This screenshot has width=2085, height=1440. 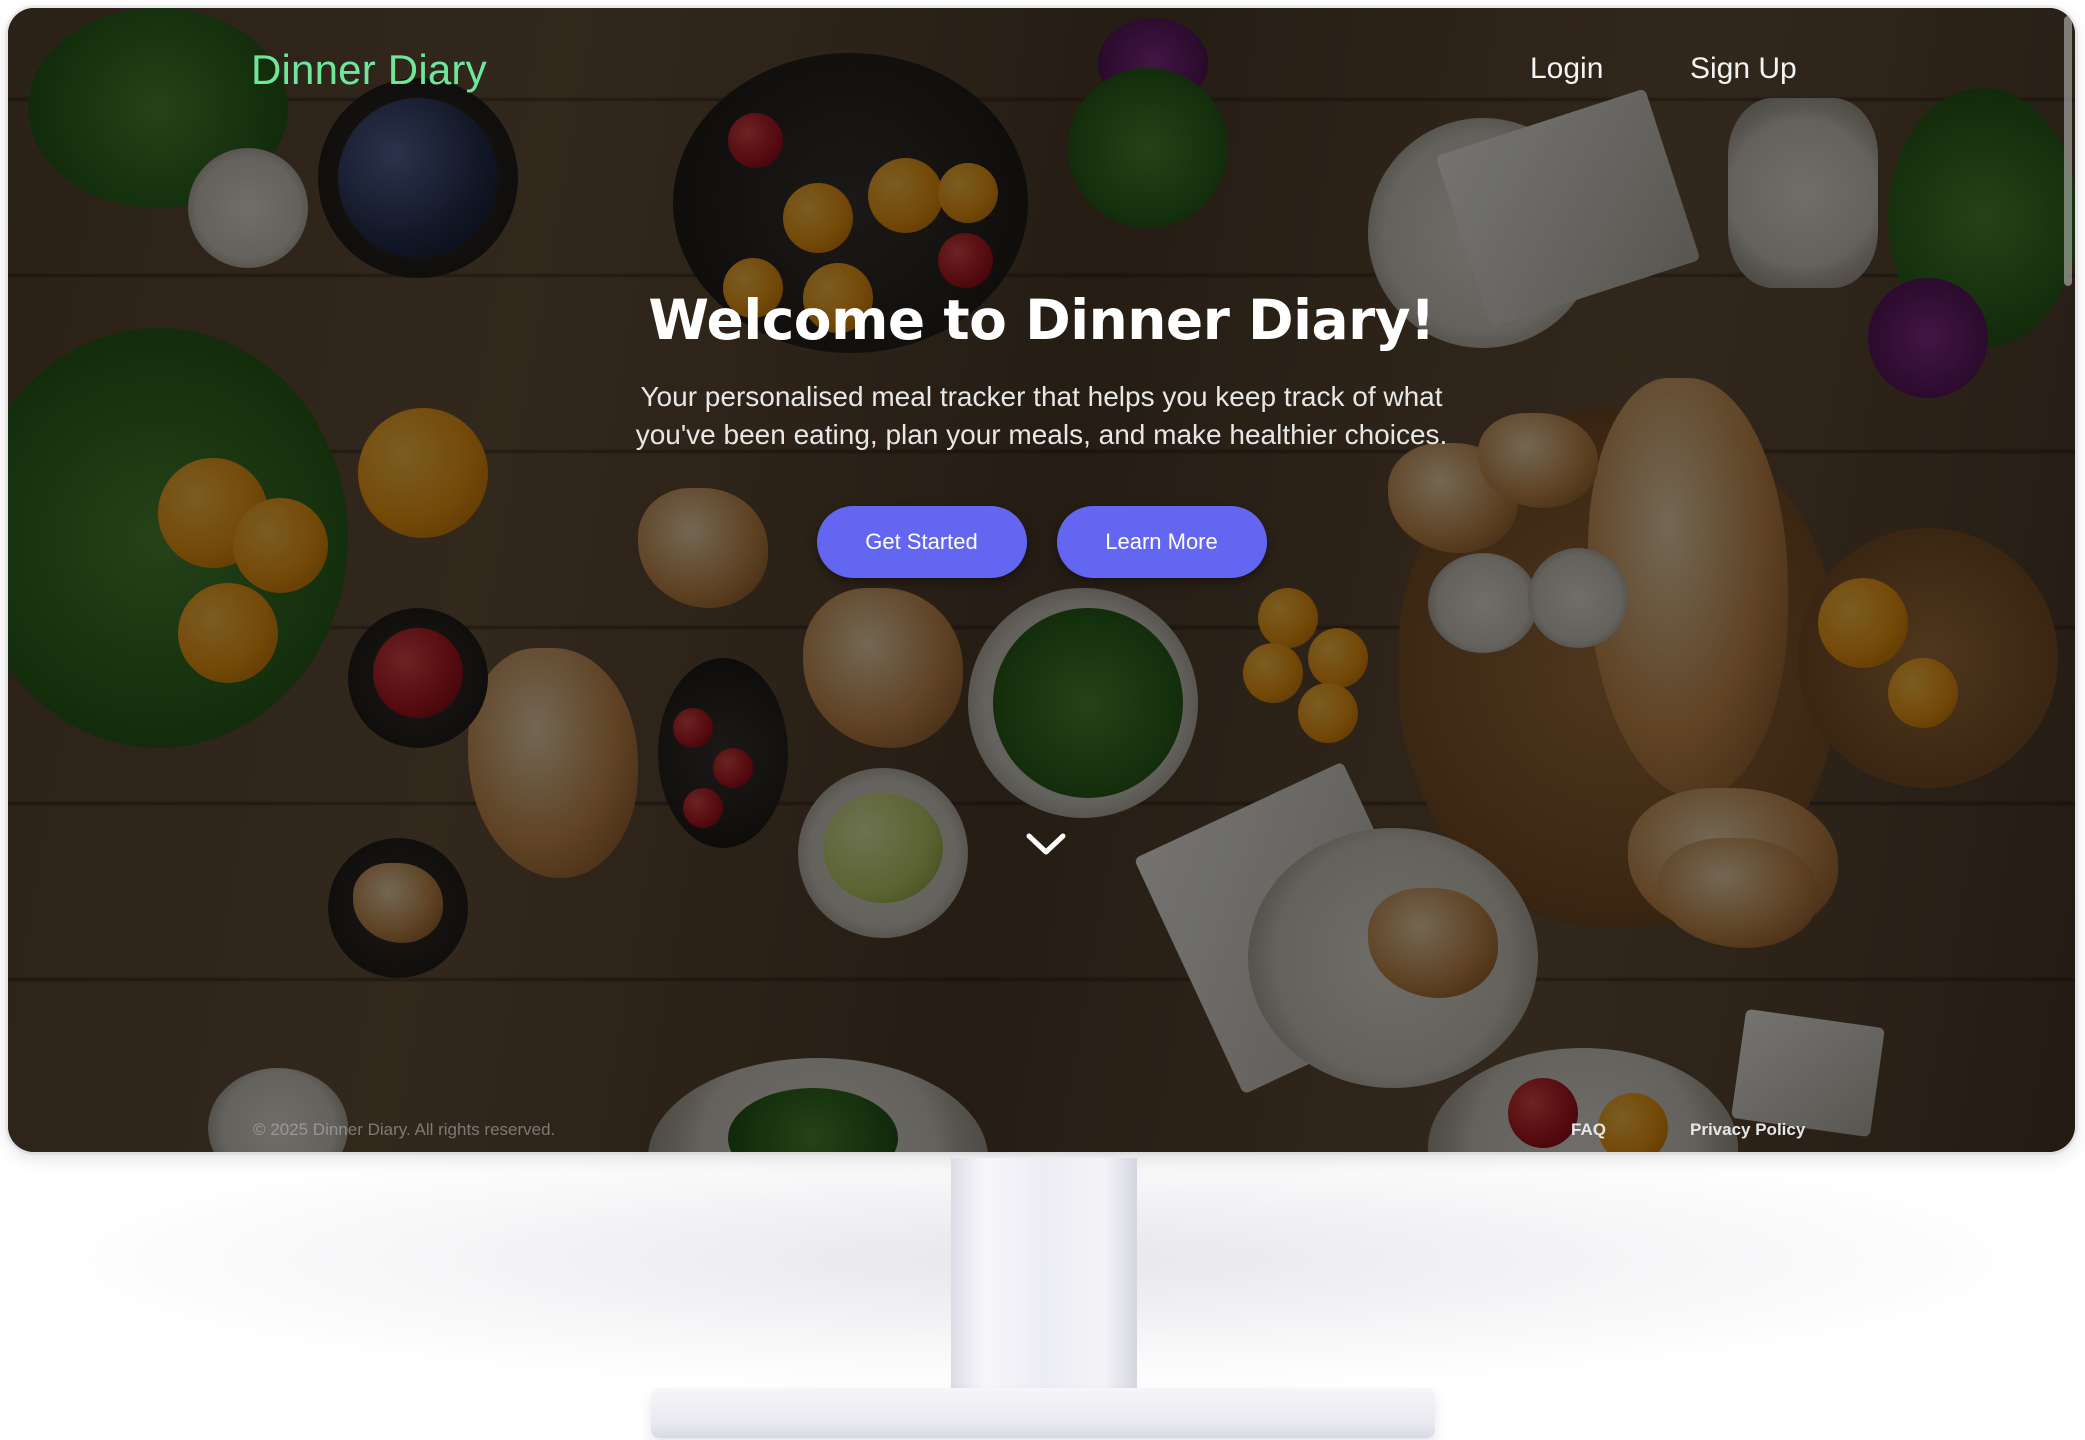 I want to click on chevron-down-icon, so click(x=1046, y=843).